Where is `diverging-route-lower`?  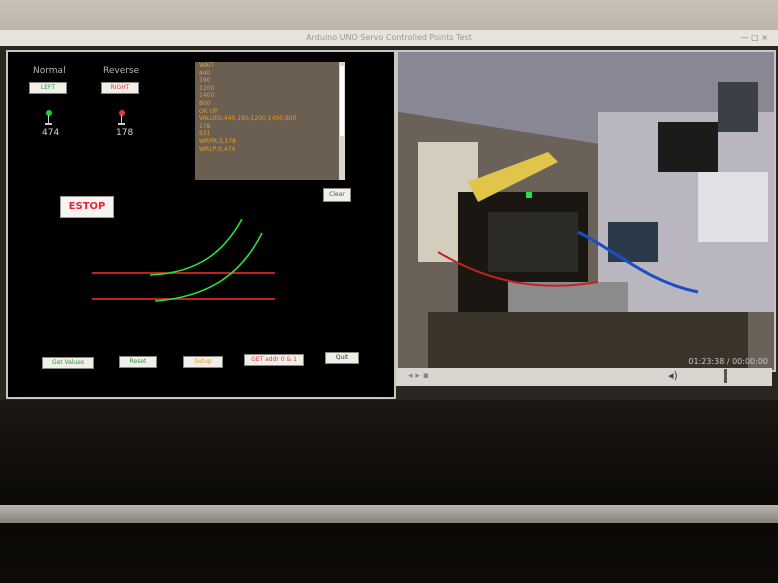 diverging-route-lower is located at coordinates (208, 267).